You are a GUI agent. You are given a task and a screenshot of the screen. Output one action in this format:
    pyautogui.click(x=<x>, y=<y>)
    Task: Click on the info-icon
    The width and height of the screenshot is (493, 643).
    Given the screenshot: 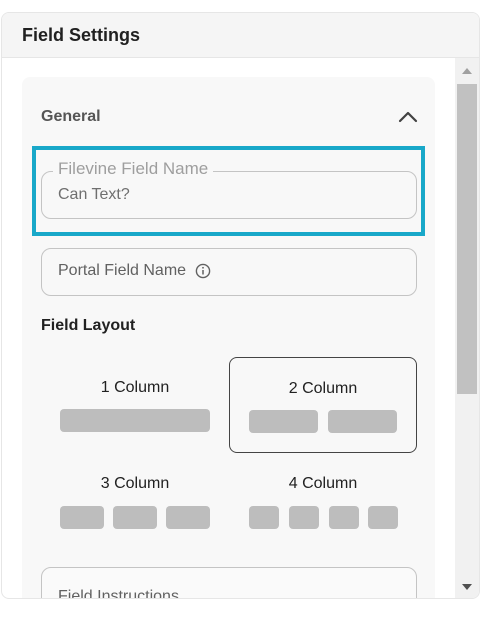 What is the action you would take?
    pyautogui.click(x=203, y=271)
    